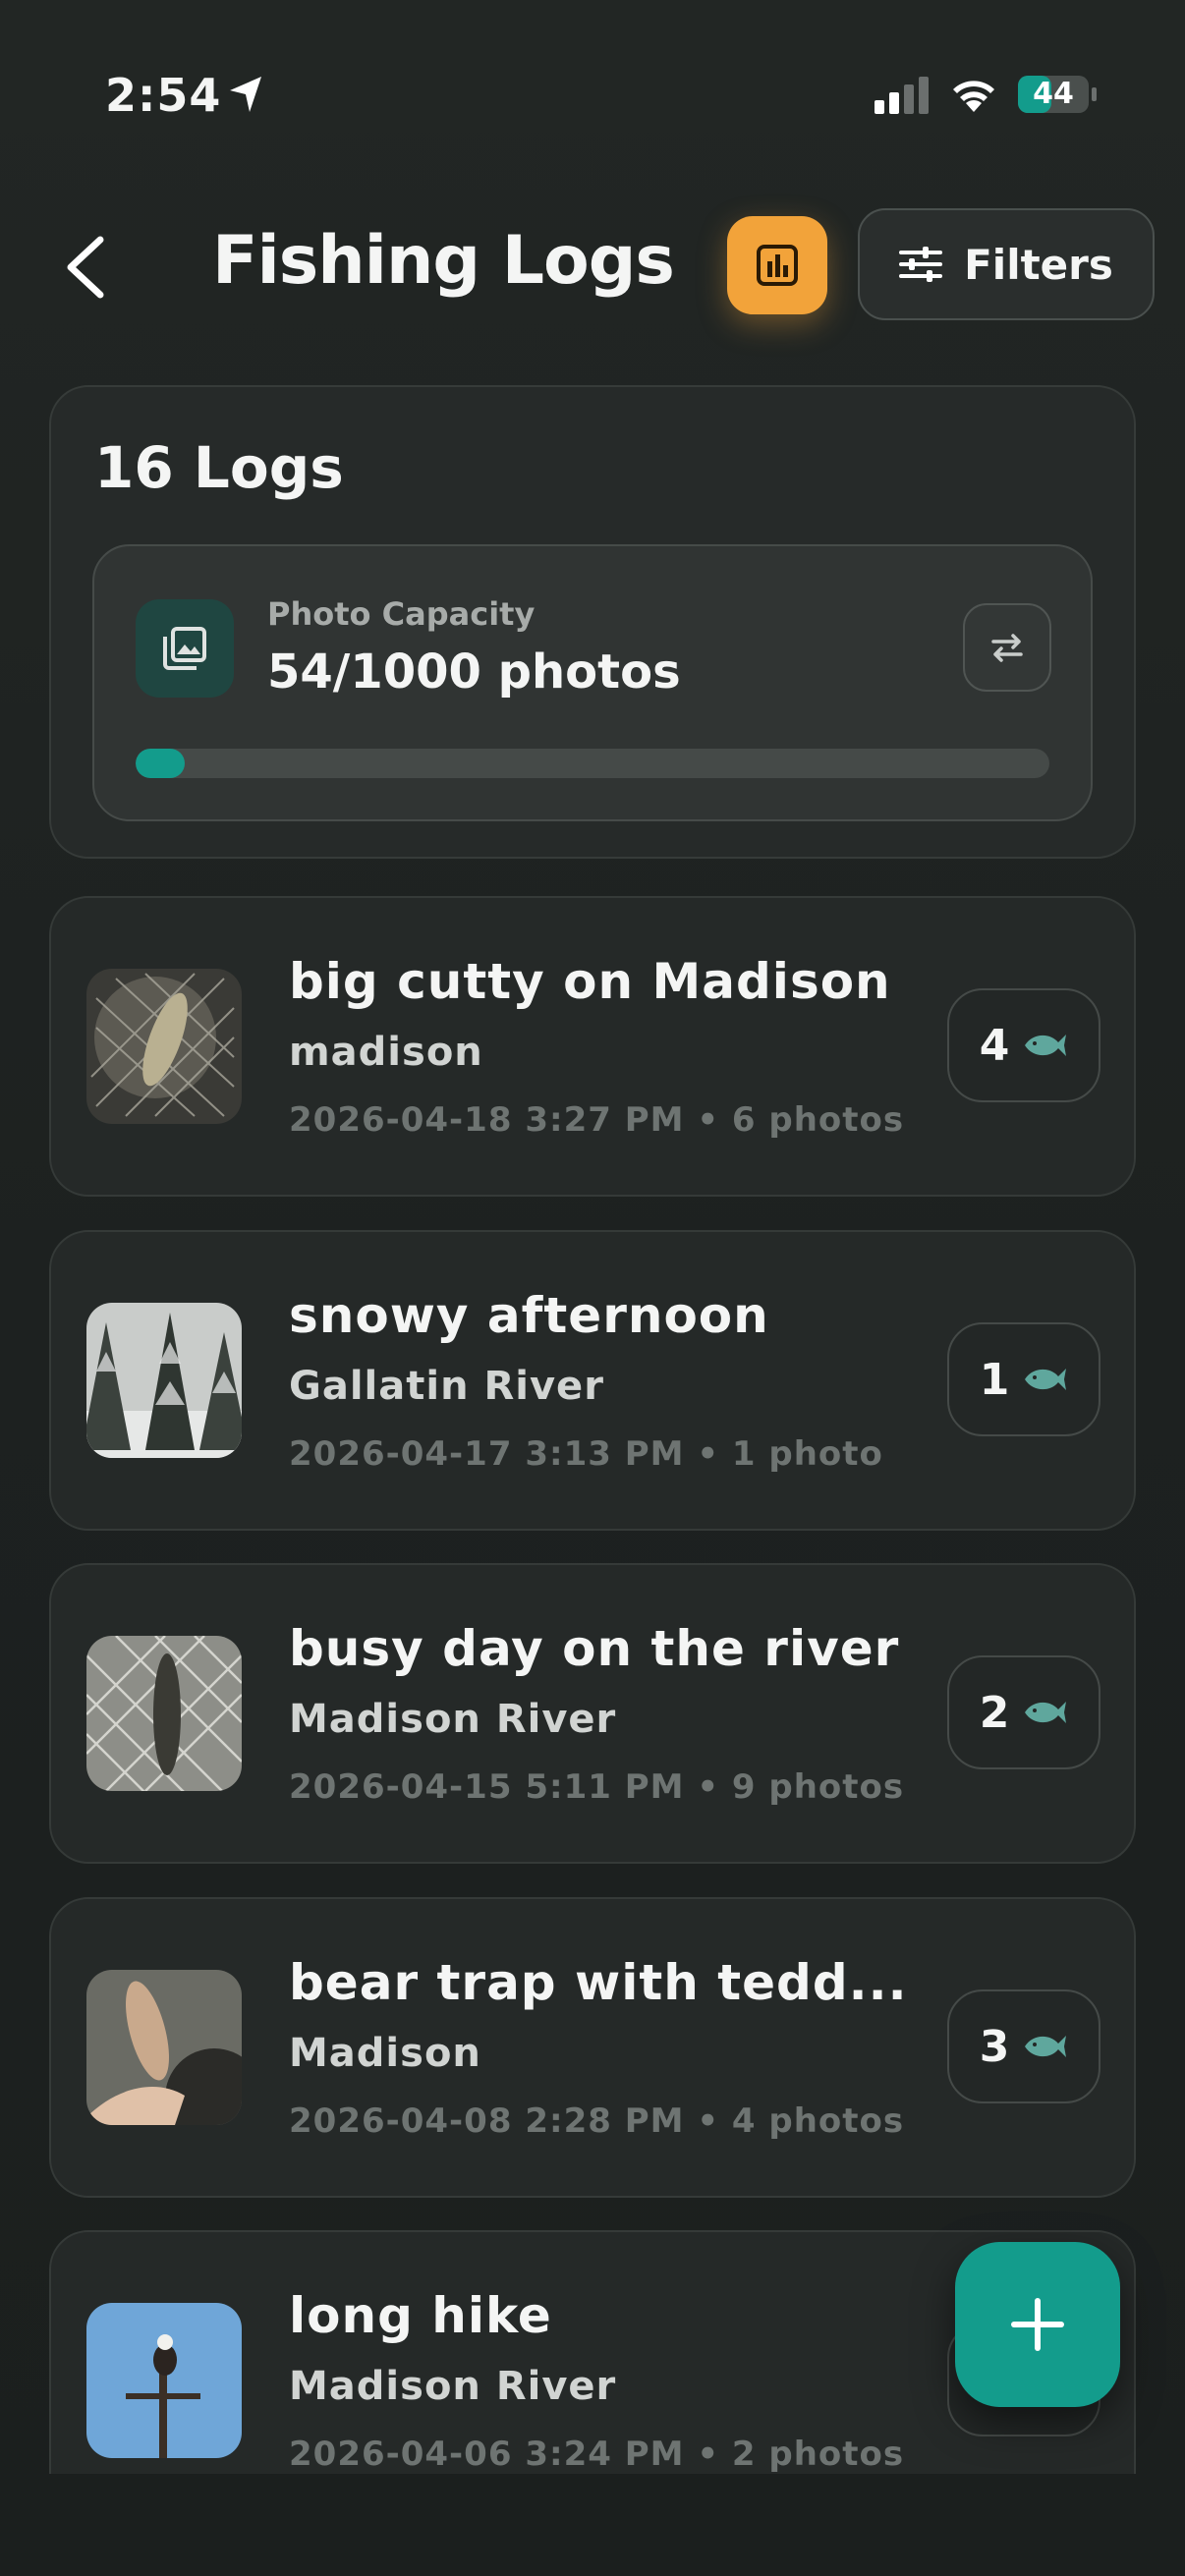  I want to click on snowy-trees-photo, so click(164, 1380).